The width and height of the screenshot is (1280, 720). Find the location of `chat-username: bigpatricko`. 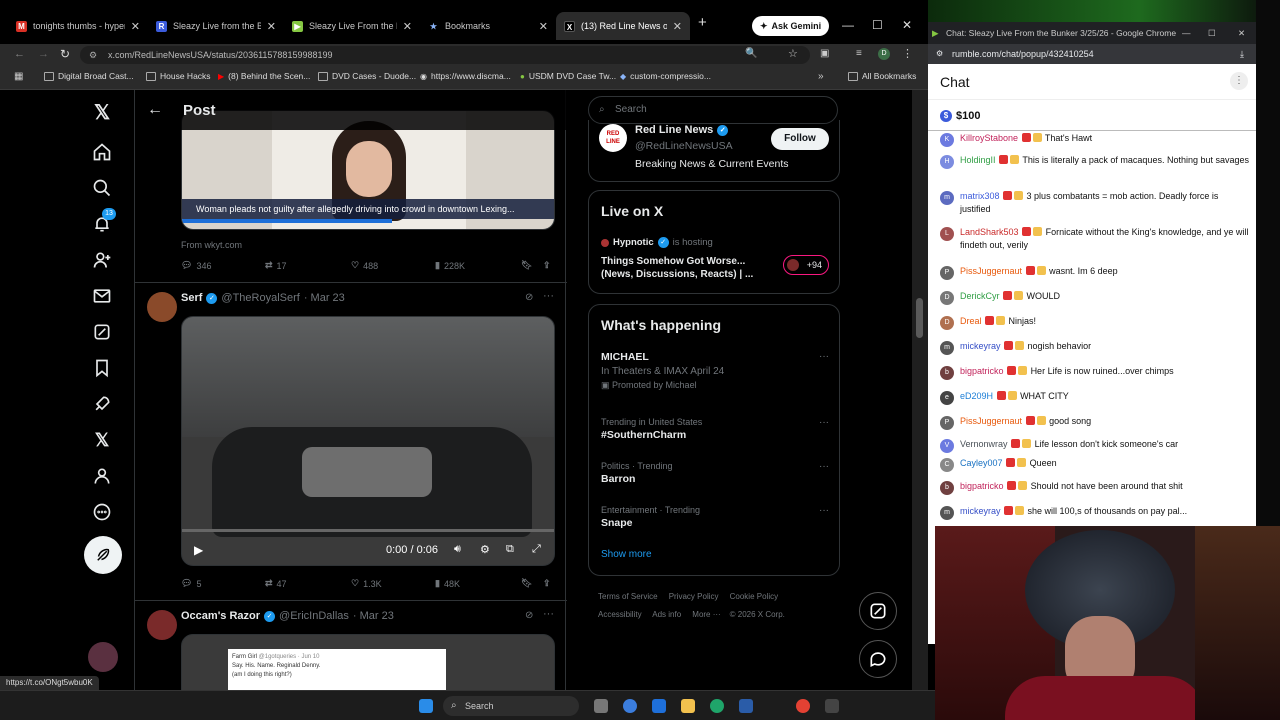

chat-username: bigpatricko is located at coordinates (982, 371).